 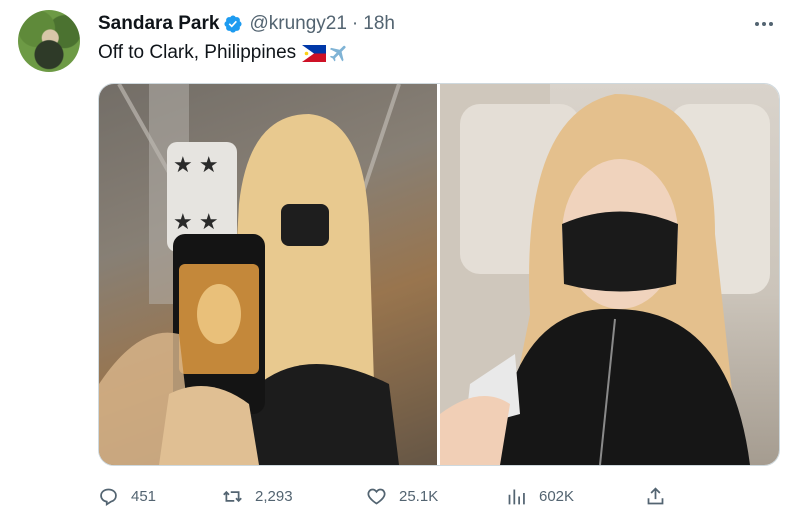 I want to click on tweet-actions: 451 2,293 25.1K 602K, so click(x=438, y=496).